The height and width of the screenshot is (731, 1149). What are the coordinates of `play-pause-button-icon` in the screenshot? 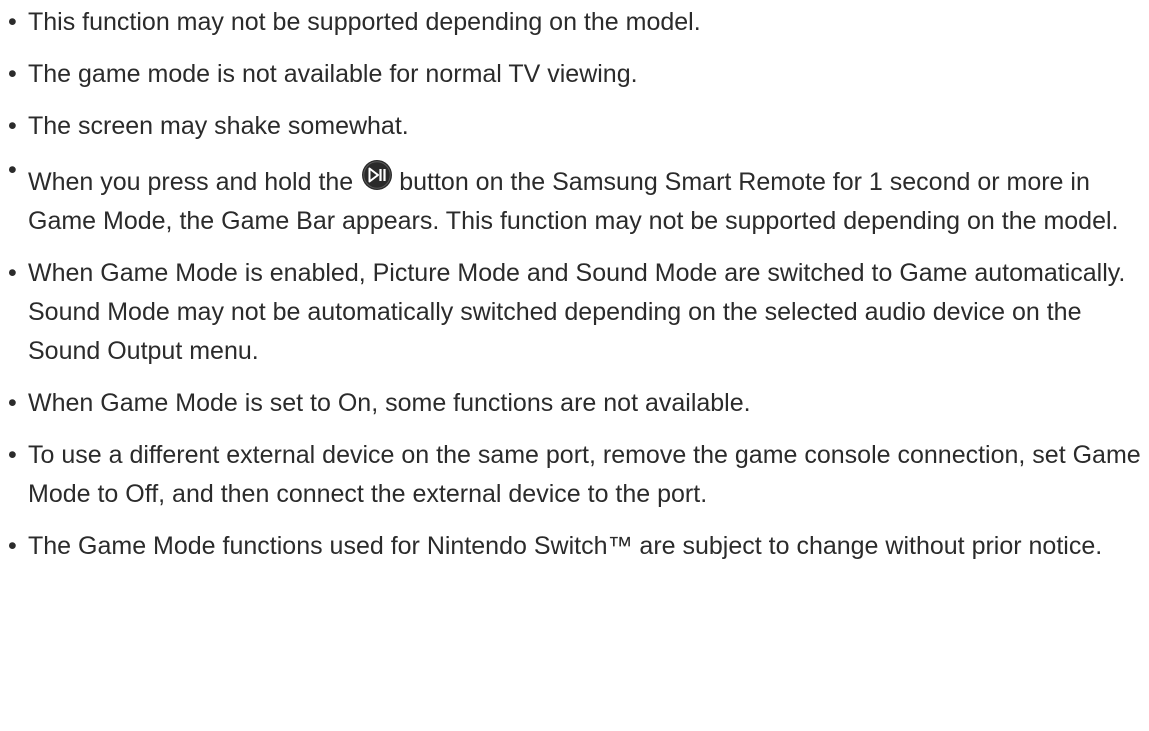 It's located at (377, 175).